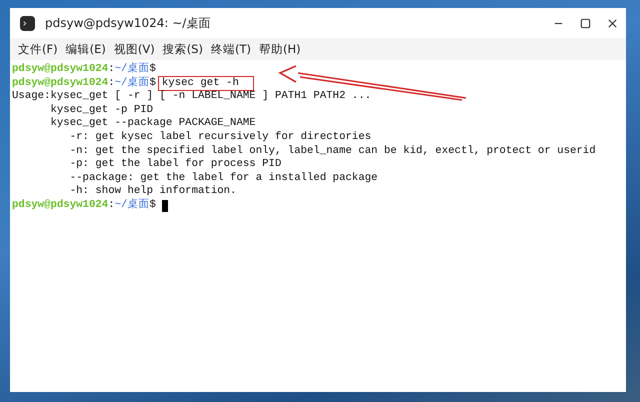 This screenshot has height=402, width=640. I want to click on output-text: -r: get kysec label recursively for directories, so click(220, 137).